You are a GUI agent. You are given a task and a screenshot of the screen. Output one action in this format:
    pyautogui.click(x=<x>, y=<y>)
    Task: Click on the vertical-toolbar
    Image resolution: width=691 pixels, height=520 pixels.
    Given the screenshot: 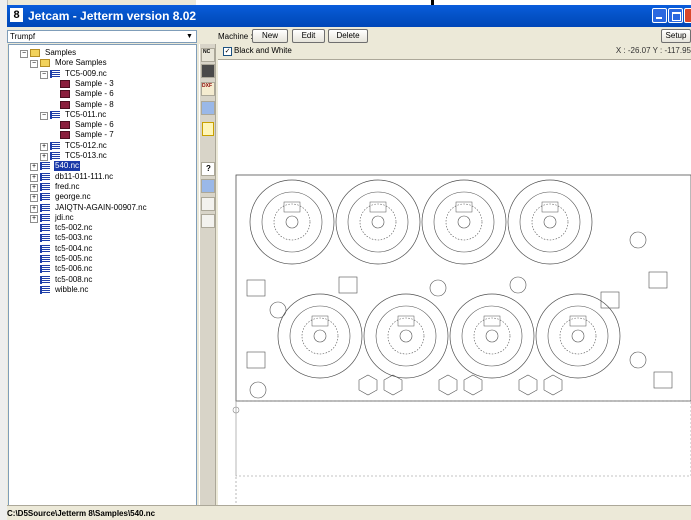 What is the action you would take?
    pyautogui.click(x=207, y=274)
    